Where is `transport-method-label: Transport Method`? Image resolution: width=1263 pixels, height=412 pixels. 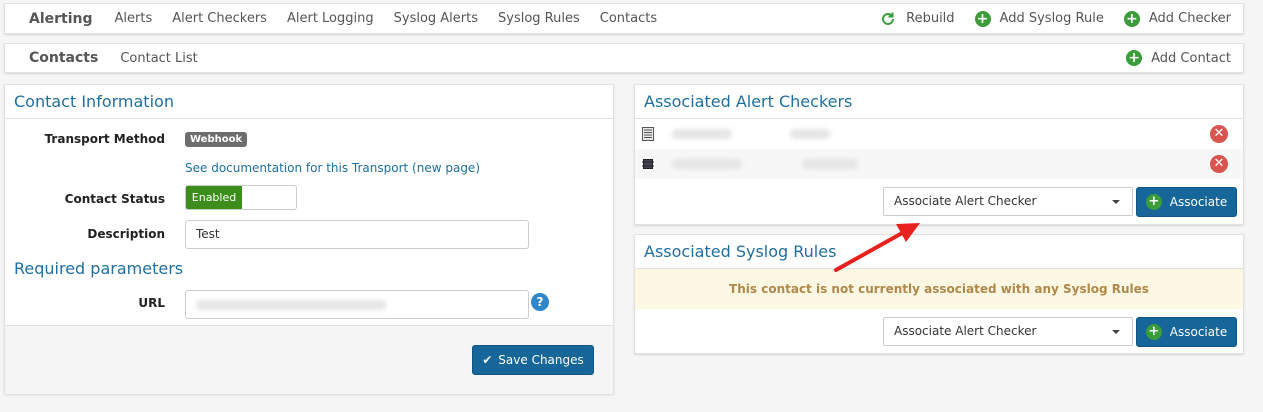
transport-method-label: Transport Method is located at coordinates (104, 139).